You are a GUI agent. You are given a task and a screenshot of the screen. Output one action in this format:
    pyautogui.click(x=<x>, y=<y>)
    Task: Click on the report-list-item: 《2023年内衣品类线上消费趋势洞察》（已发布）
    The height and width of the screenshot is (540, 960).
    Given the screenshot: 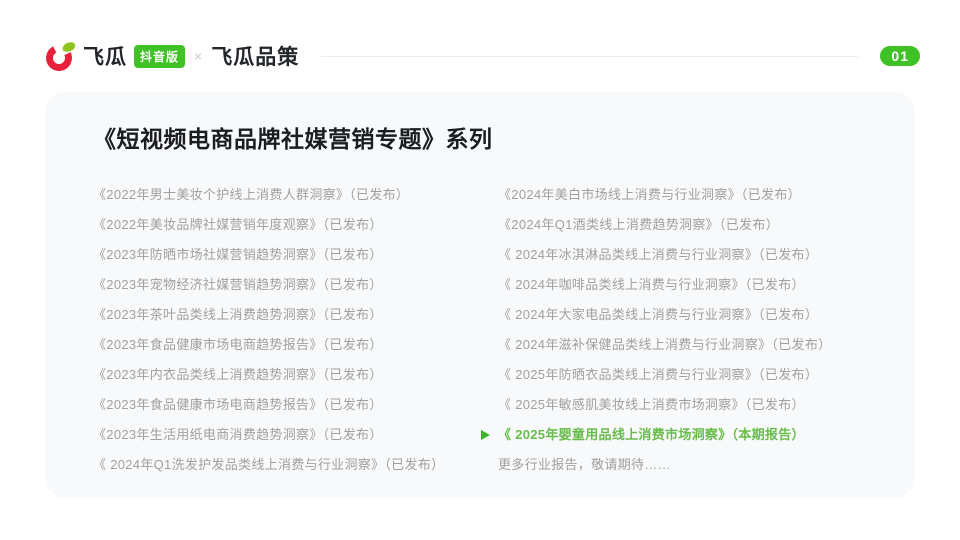 What is the action you would take?
    pyautogui.click(x=295, y=375)
    